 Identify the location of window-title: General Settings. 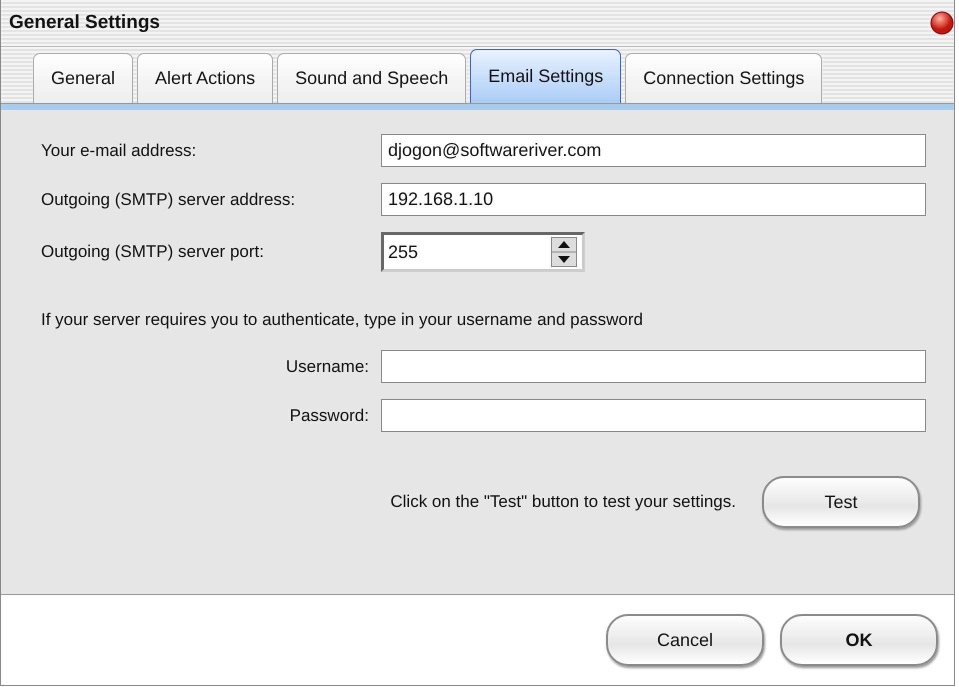
(84, 23).